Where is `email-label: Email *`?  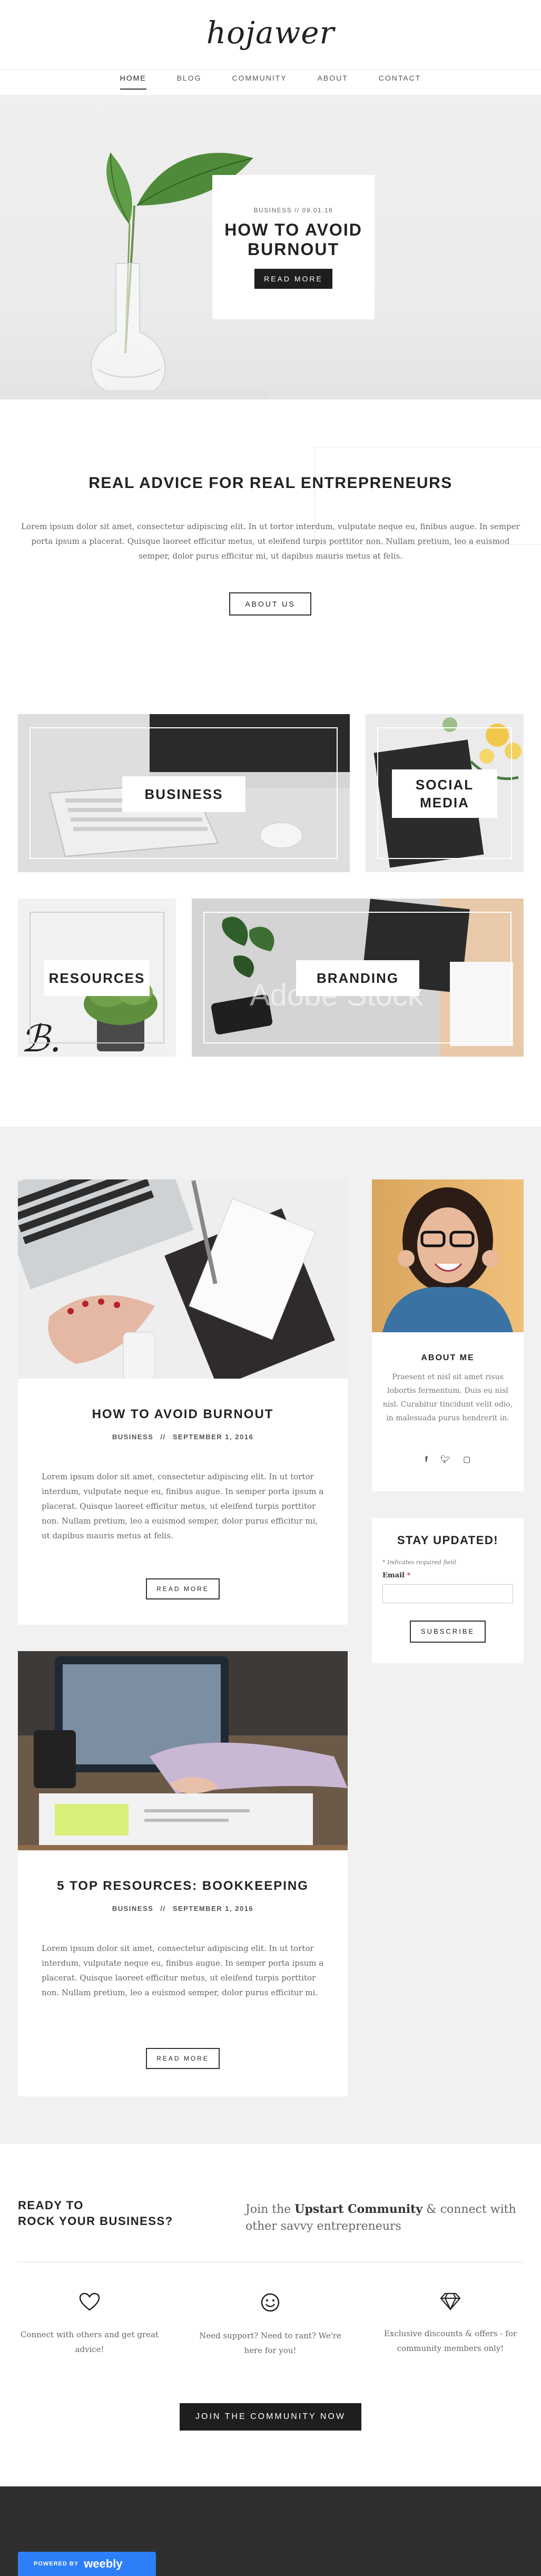 email-label: Email * is located at coordinates (396, 1575).